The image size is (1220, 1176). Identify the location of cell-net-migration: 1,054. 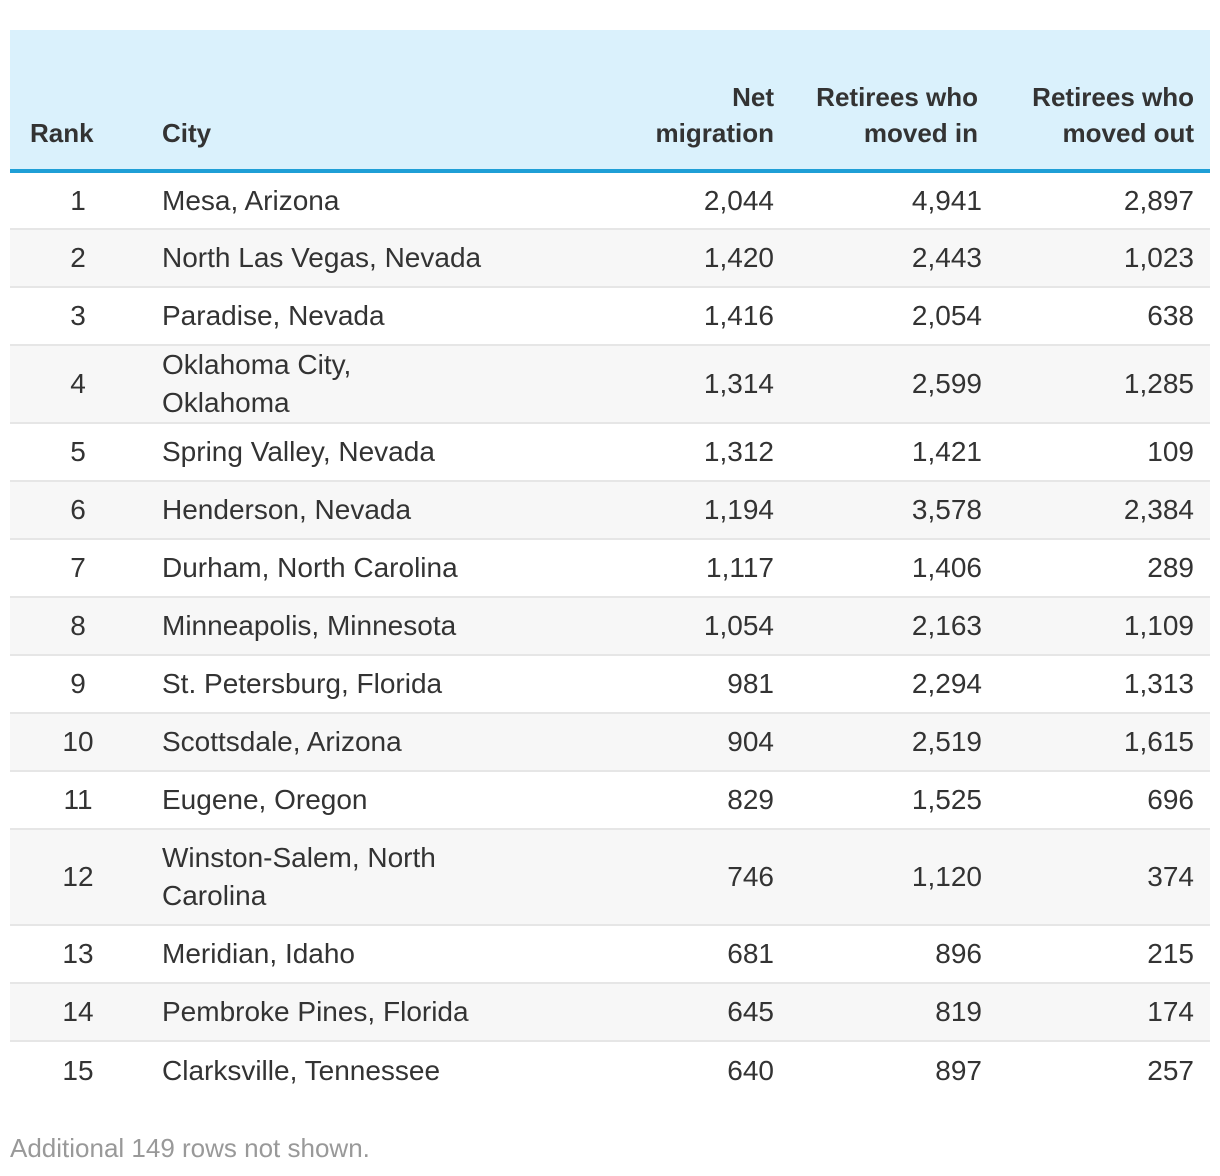
(738, 625).